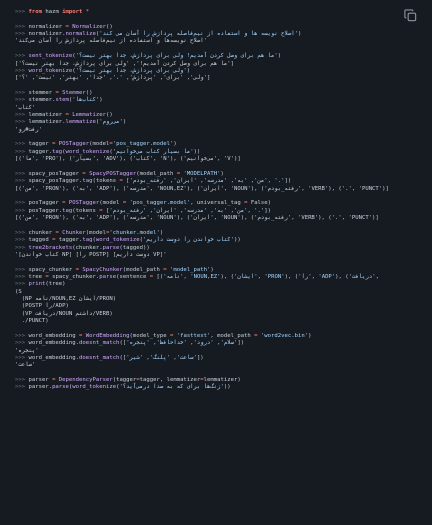 This screenshot has height=525, width=432. What do you see at coordinates (161, 357) in the screenshot?
I see `string-literal: 'ساعت', 'پلنگ', 'شیر'` at bounding box center [161, 357].